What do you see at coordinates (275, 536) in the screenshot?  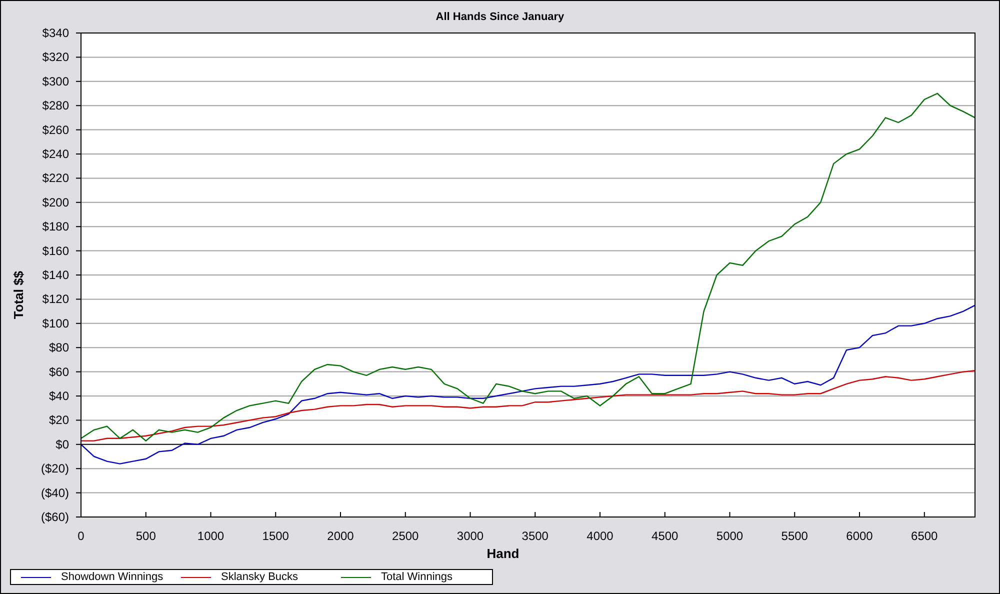 I see `tick-label: 1500` at bounding box center [275, 536].